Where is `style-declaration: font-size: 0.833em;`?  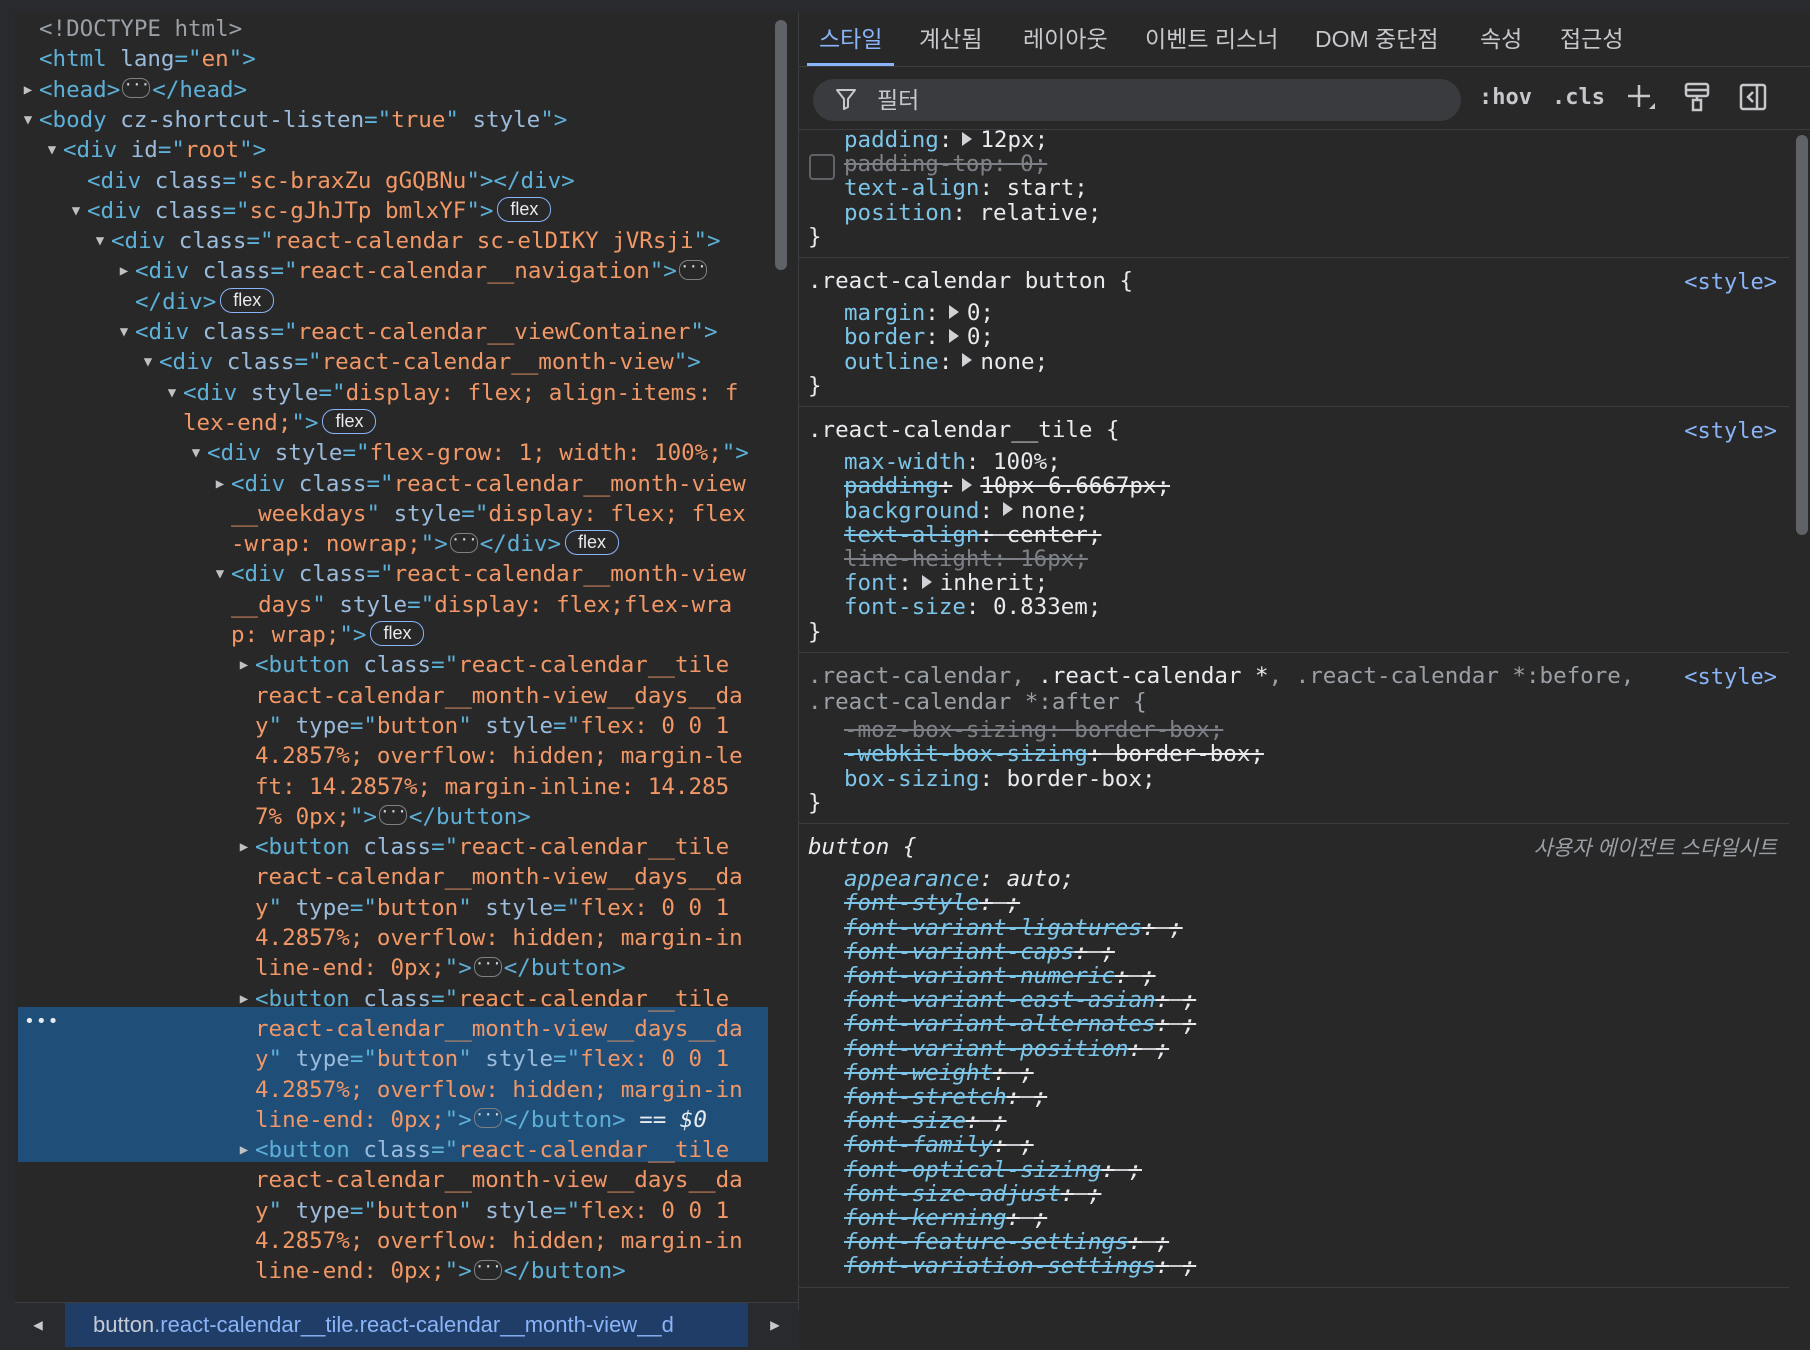
style-declaration: font-size: 0.833em; is located at coordinates (972, 607).